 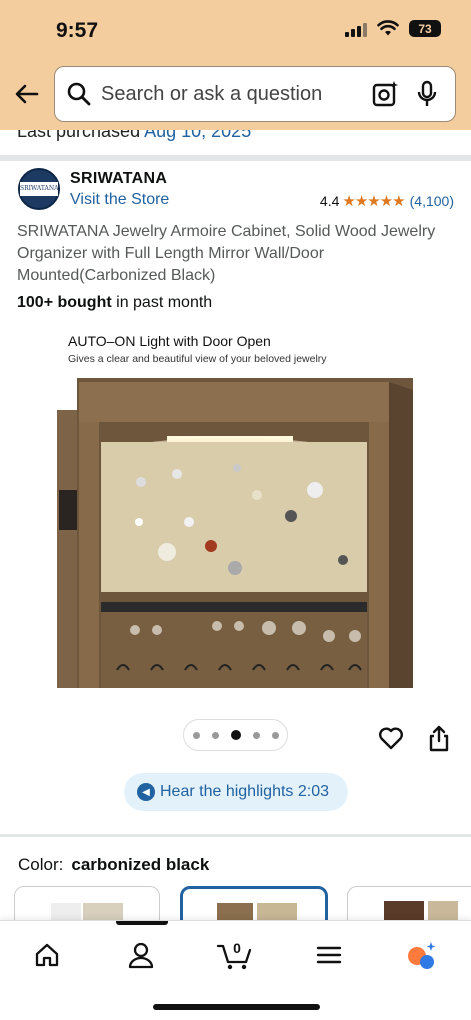 What do you see at coordinates (237, 948) in the screenshot?
I see `cart-count: 0` at bounding box center [237, 948].